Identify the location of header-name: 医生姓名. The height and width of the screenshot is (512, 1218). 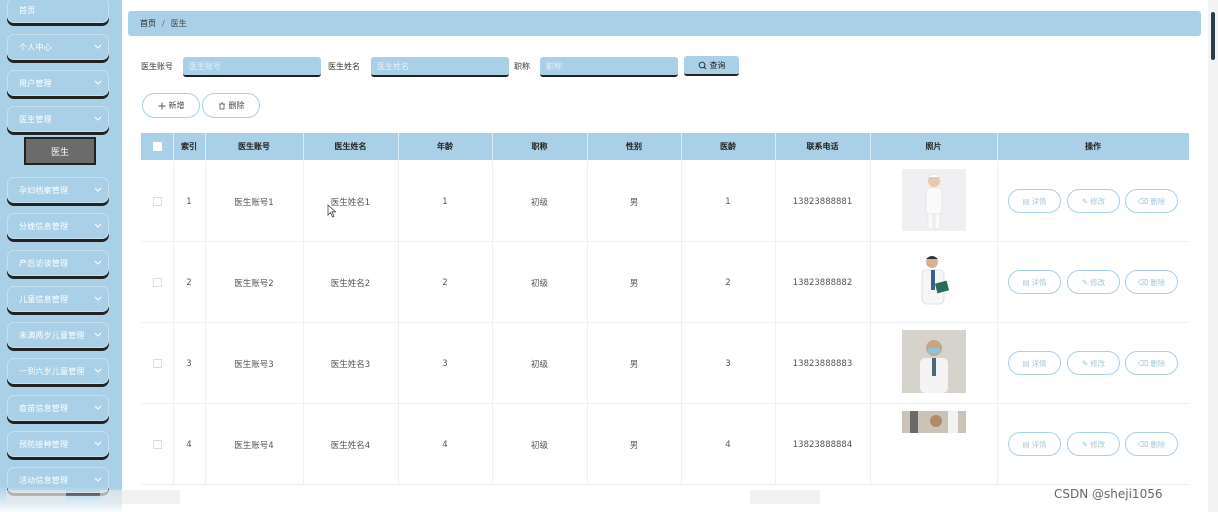
(350, 146).